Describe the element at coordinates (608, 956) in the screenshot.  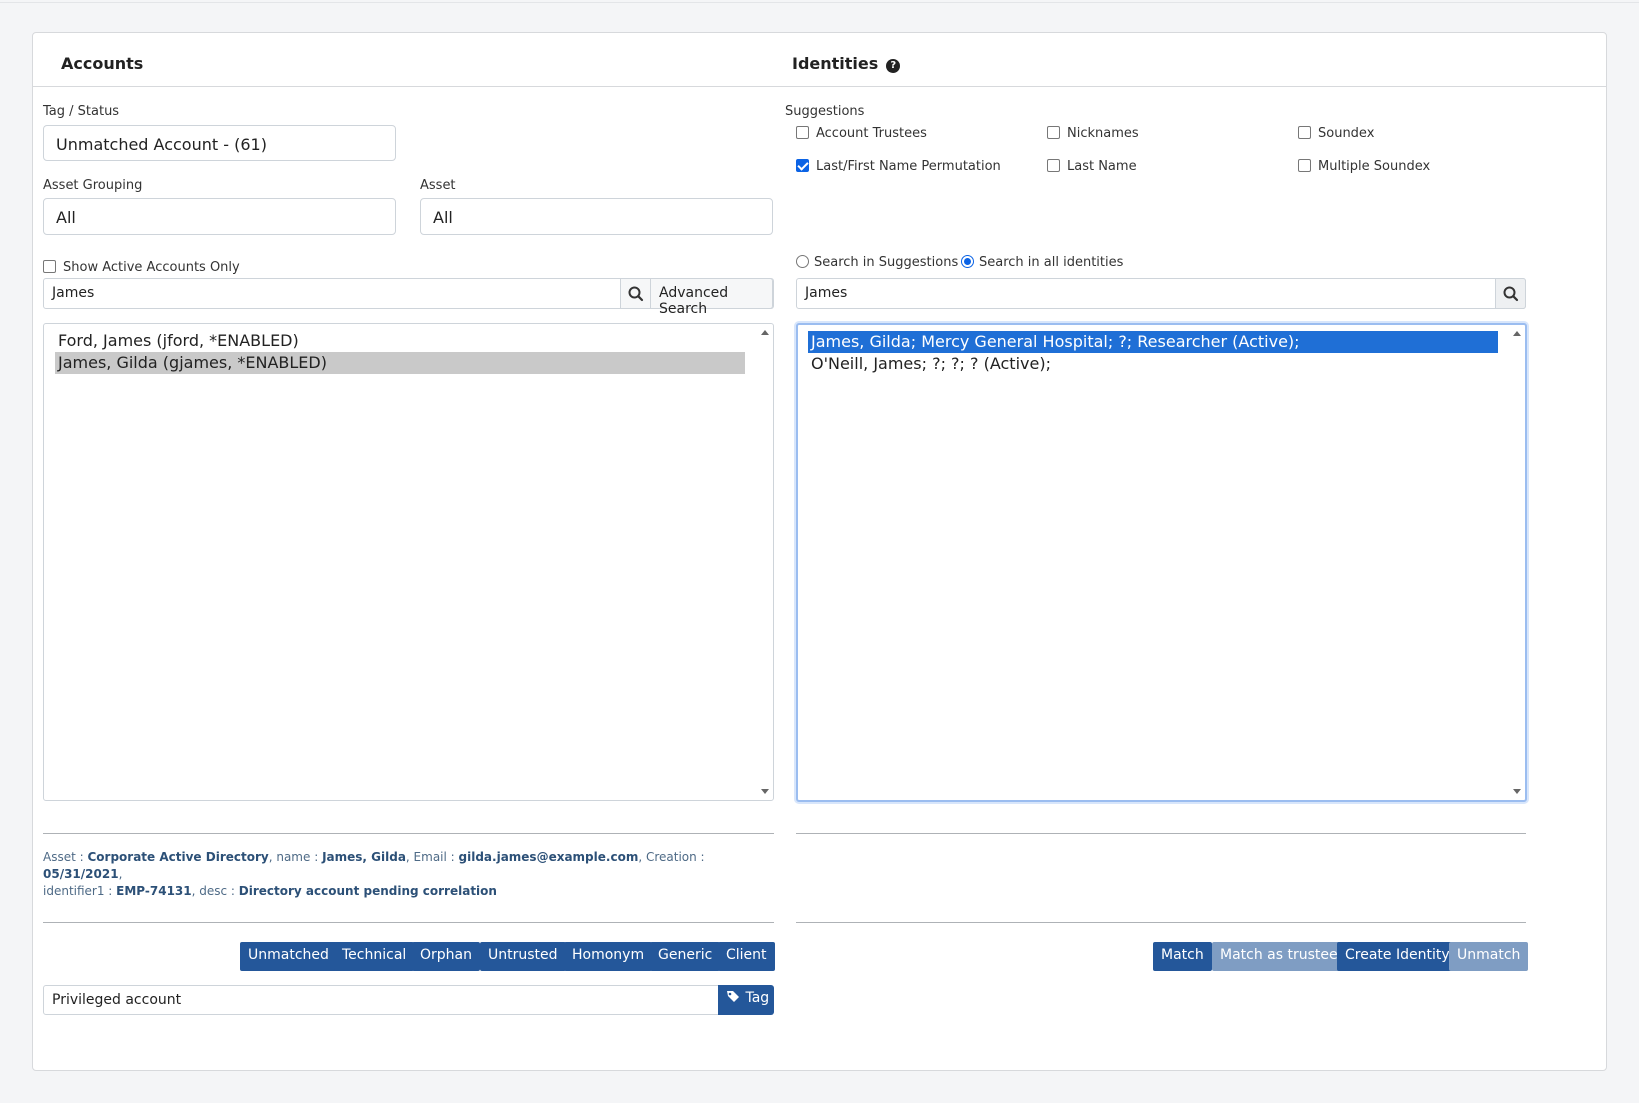
I see `tag-homonym-button: Homonym` at that location.